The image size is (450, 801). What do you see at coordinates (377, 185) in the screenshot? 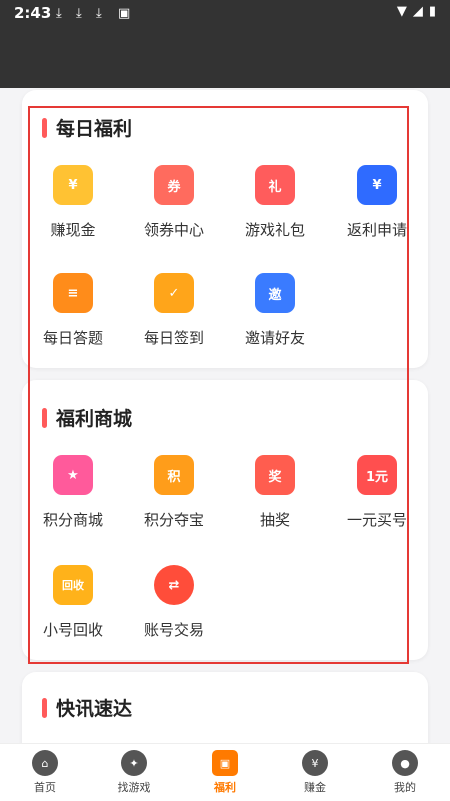
I see `rebate-wallet-icon: ¥` at bounding box center [377, 185].